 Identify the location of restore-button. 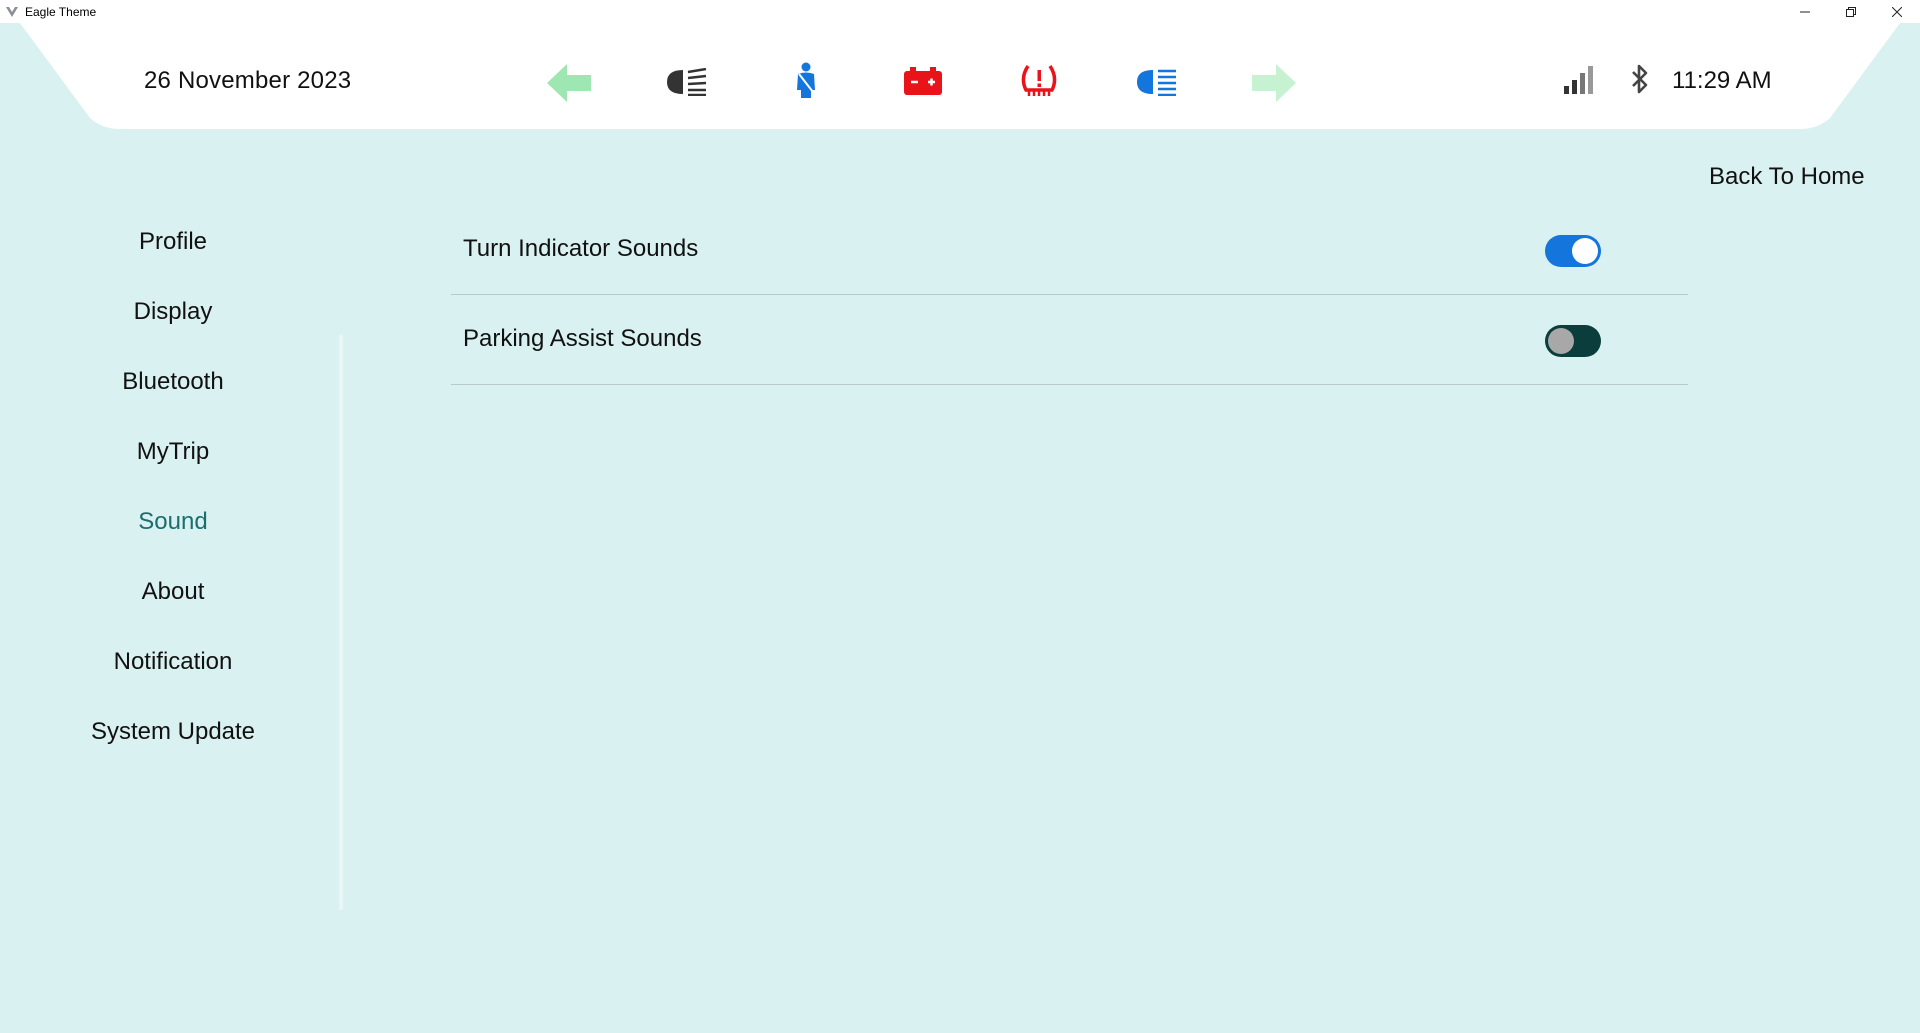
(1851, 11).